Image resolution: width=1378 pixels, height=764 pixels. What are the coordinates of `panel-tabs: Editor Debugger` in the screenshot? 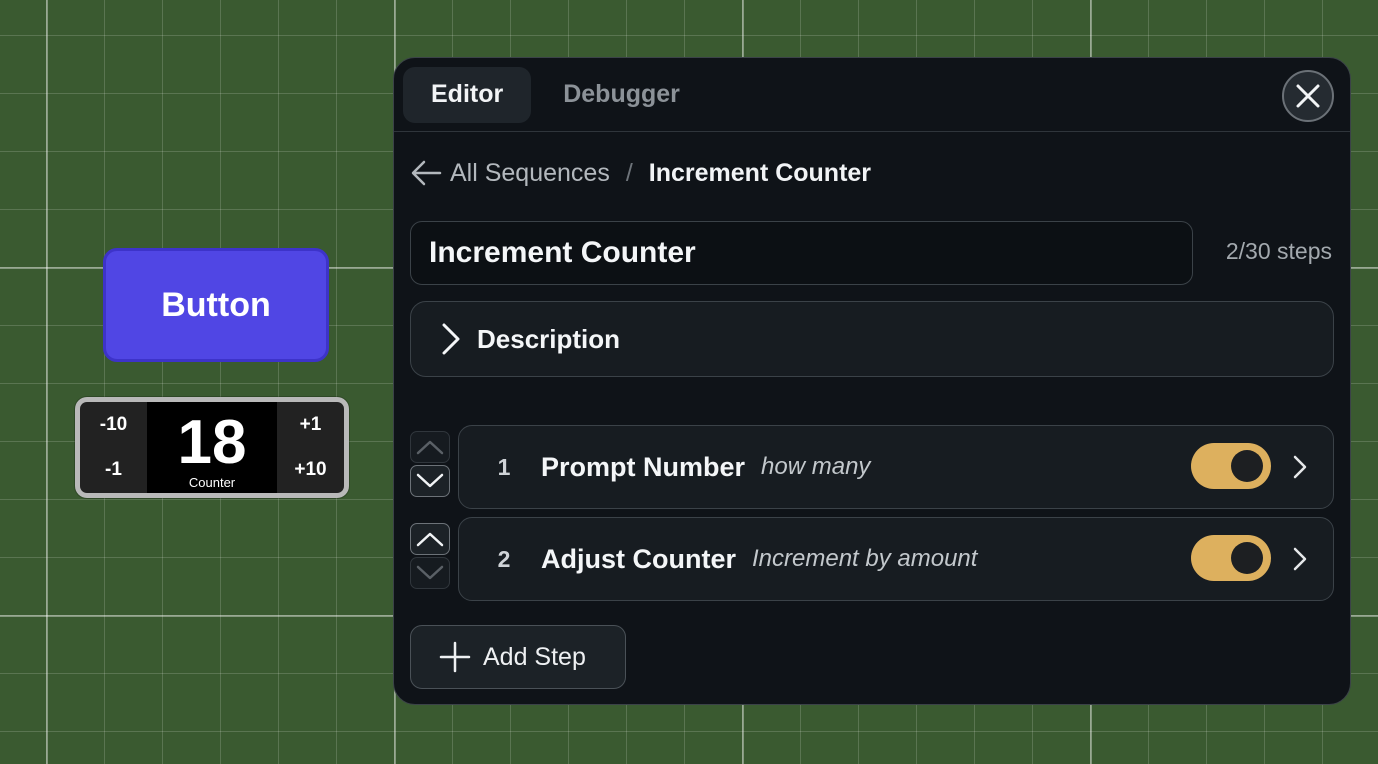 It's located at (872, 95).